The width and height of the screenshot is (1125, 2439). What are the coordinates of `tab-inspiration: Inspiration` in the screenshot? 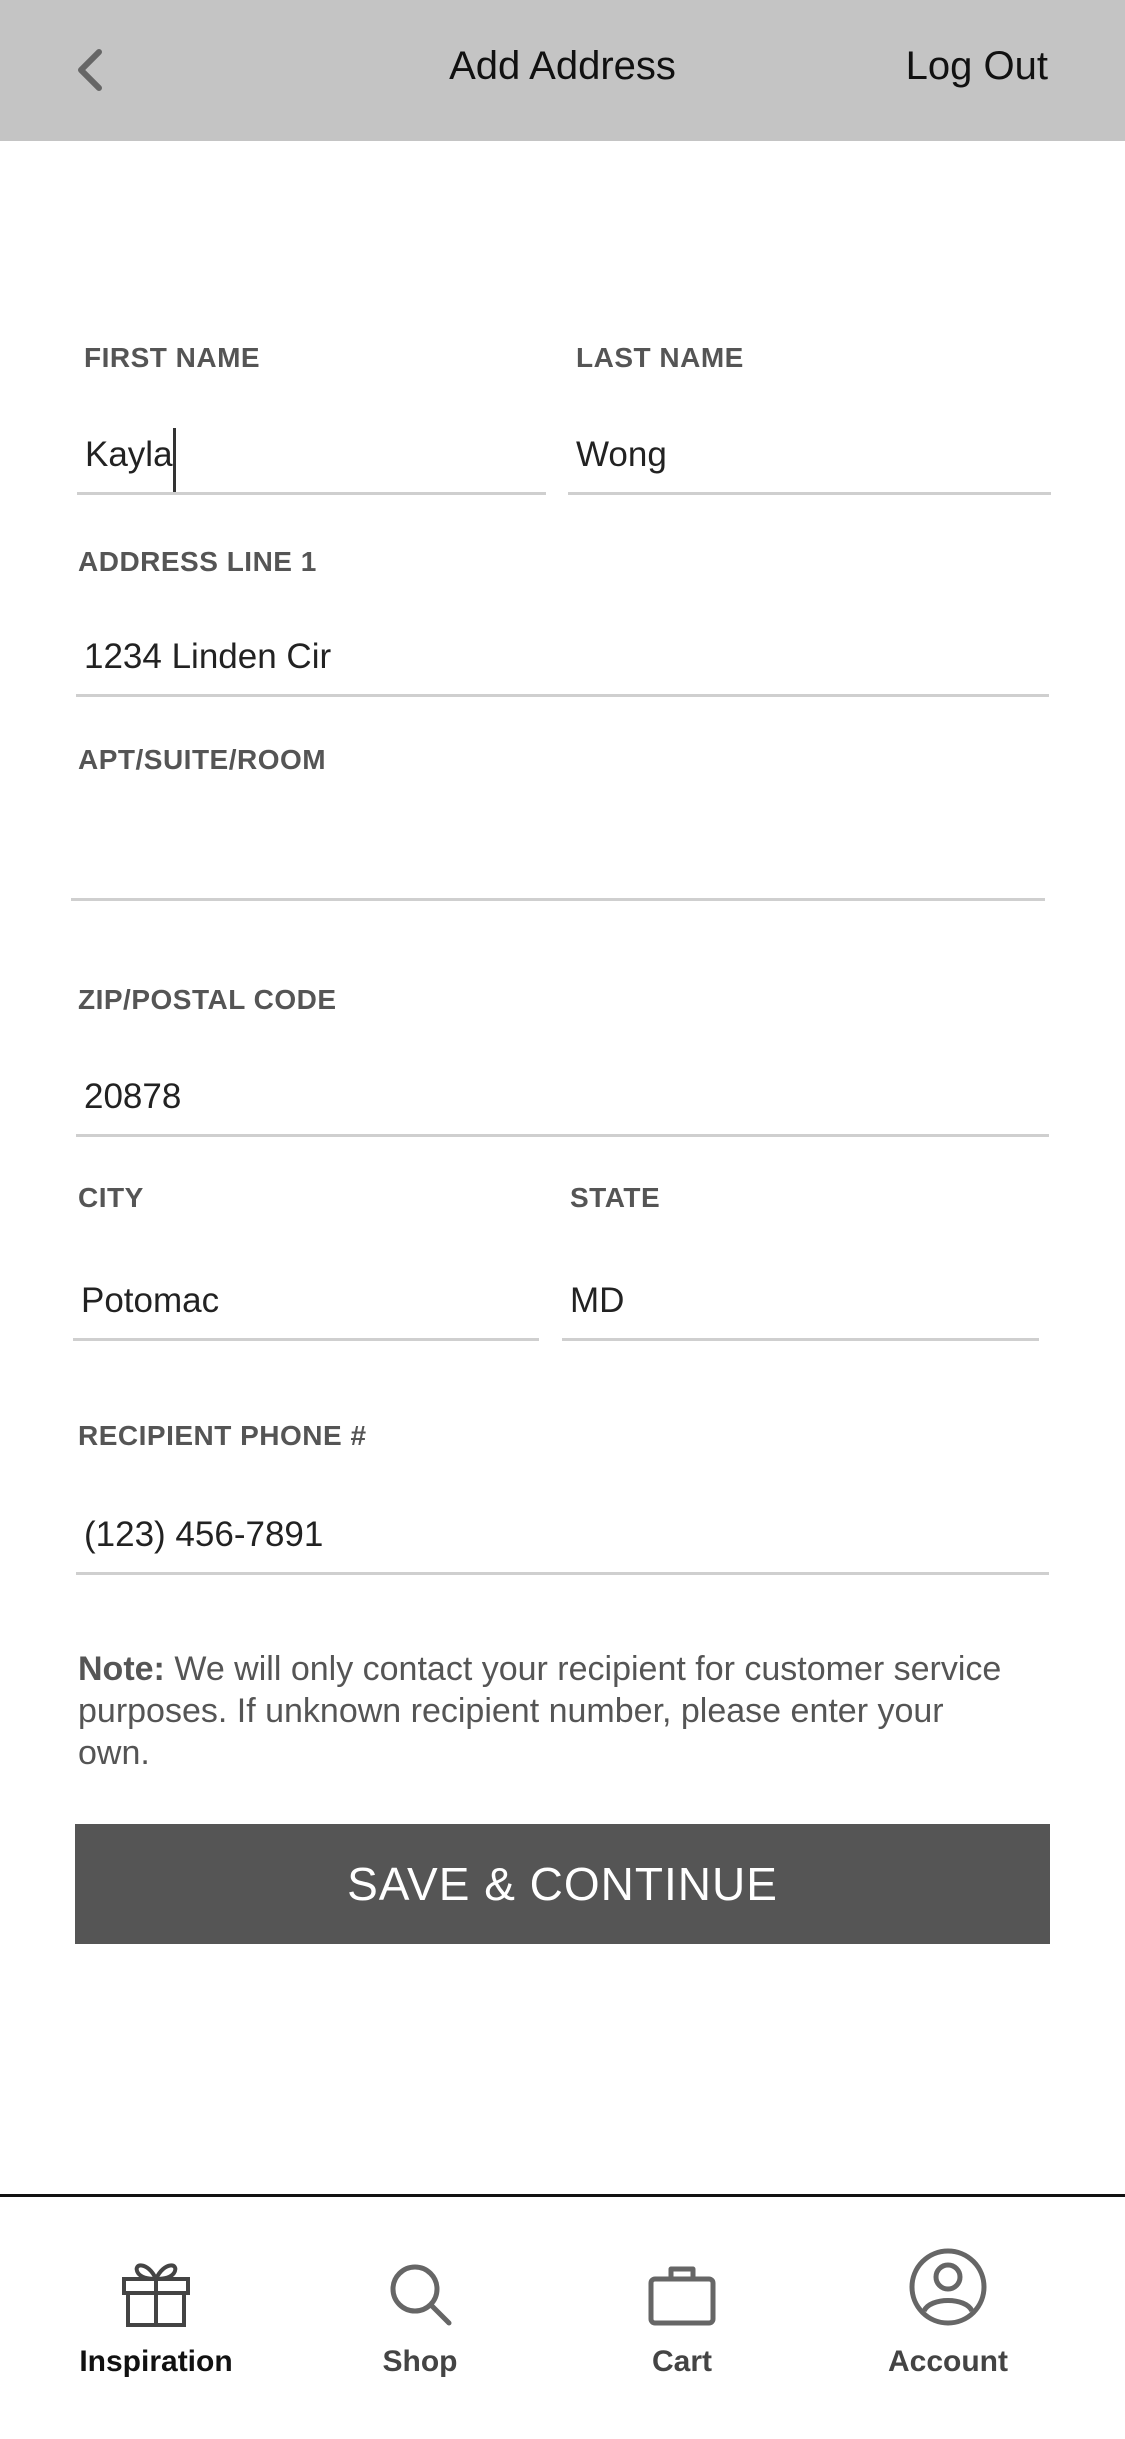 It's located at (156, 2308).